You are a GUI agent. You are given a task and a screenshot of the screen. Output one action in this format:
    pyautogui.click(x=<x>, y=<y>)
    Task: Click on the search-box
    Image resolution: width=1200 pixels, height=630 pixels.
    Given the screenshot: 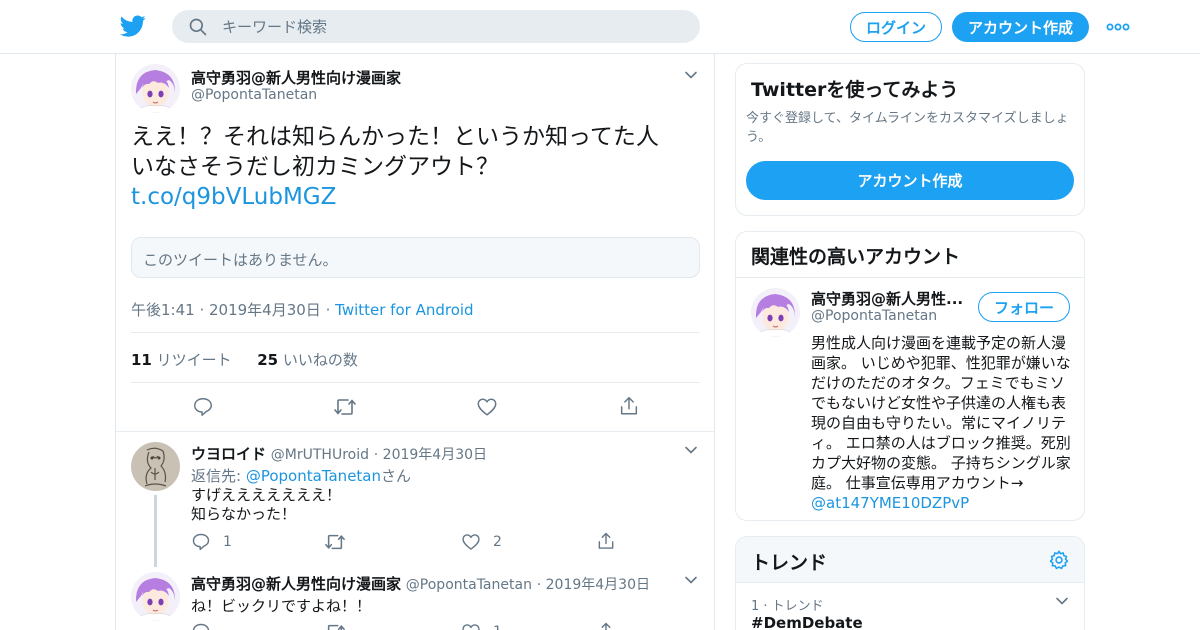 What is the action you would take?
    pyautogui.click(x=436, y=26)
    